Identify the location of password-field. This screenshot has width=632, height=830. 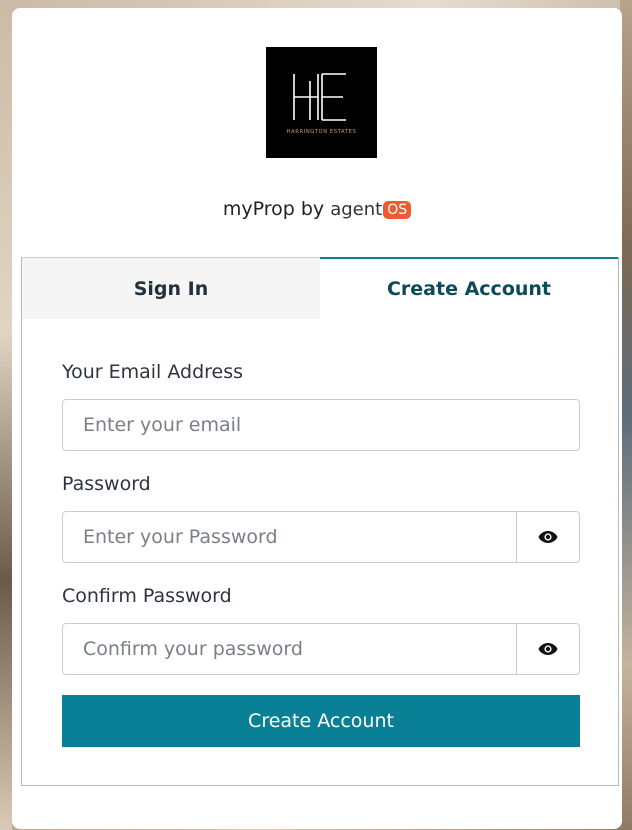
(289, 537).